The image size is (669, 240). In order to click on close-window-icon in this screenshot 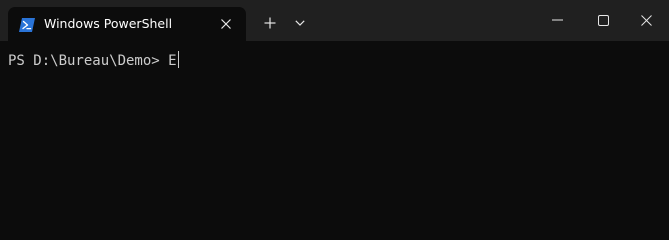, I will do `click(646, 20)`.